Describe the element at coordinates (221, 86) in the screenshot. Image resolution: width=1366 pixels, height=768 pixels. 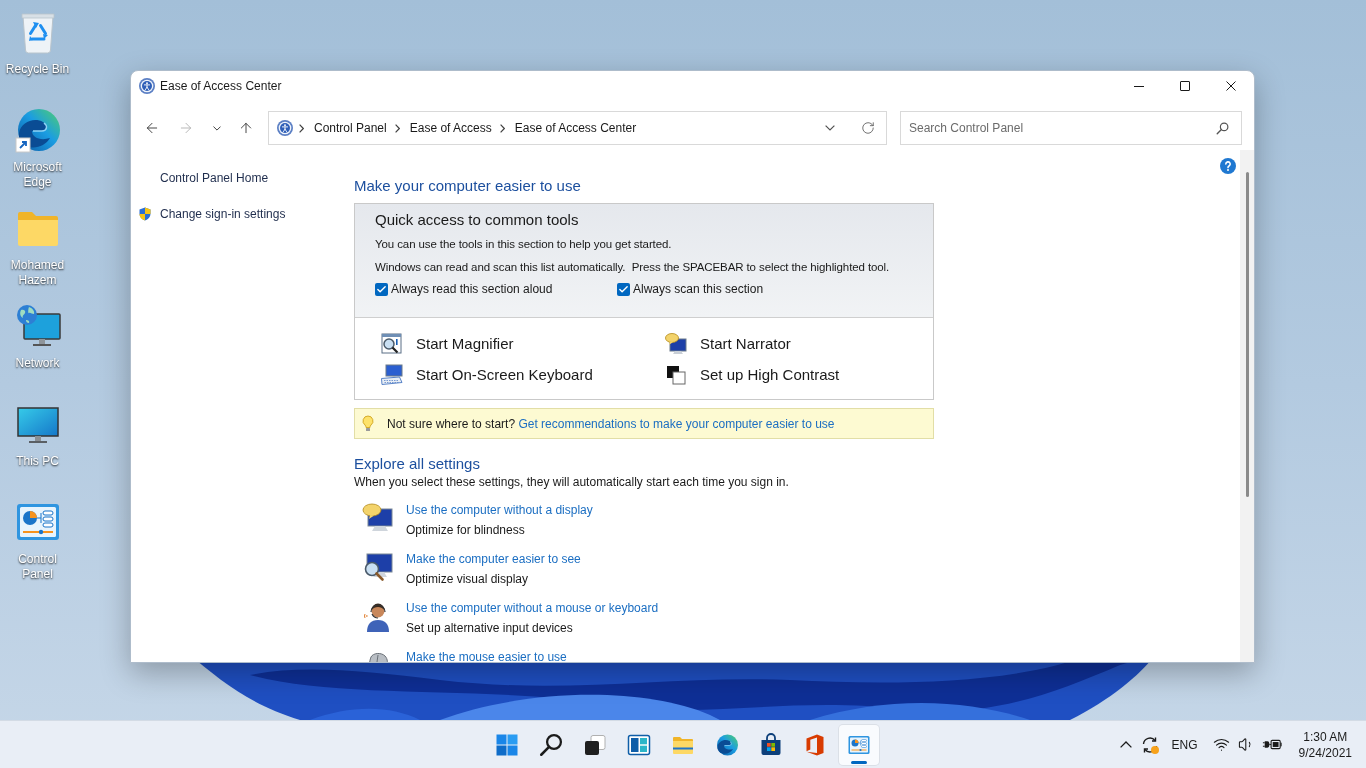
I see `window-title: Ease of Access Center` at that location.